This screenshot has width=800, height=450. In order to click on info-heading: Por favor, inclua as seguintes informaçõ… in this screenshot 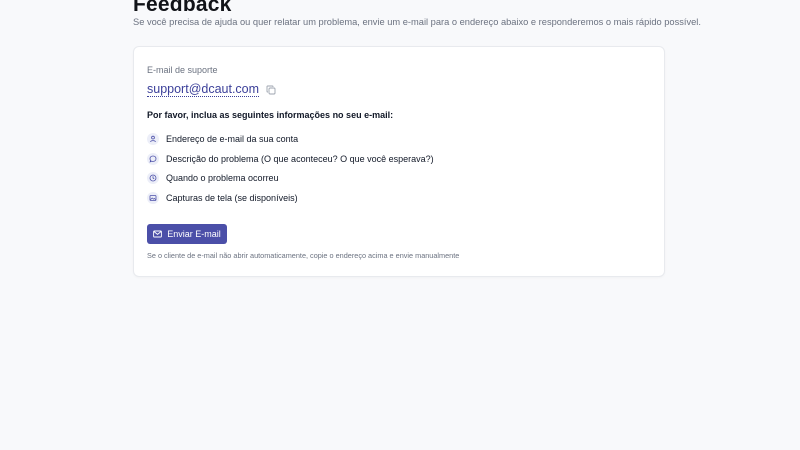, I will do `click(270, 115)`.